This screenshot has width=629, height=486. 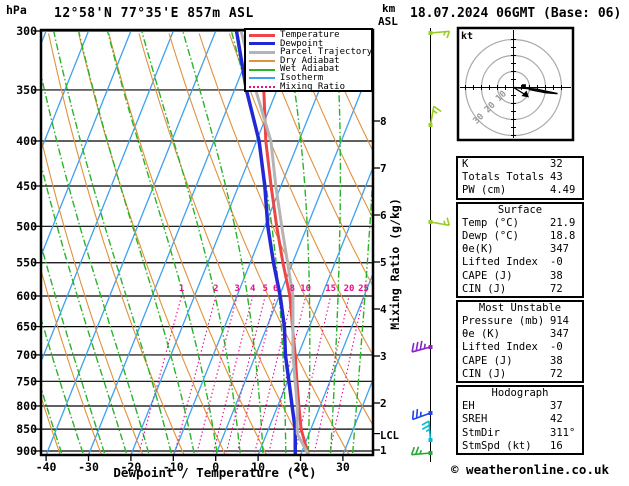 What do you see at coordinates (481, 334) in the screenshot?
I see `stat-label: θe (K)` at bounding box center [481, 334].